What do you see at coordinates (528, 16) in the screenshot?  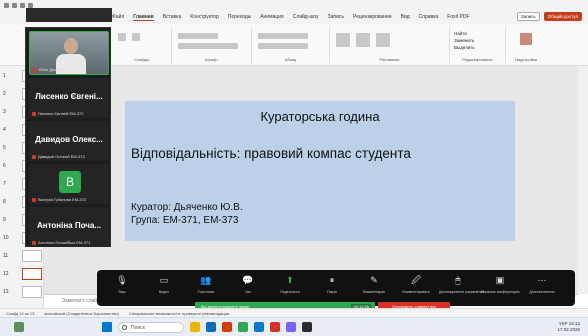 I see `record-button: Запись` at bounding box center [528, 16].